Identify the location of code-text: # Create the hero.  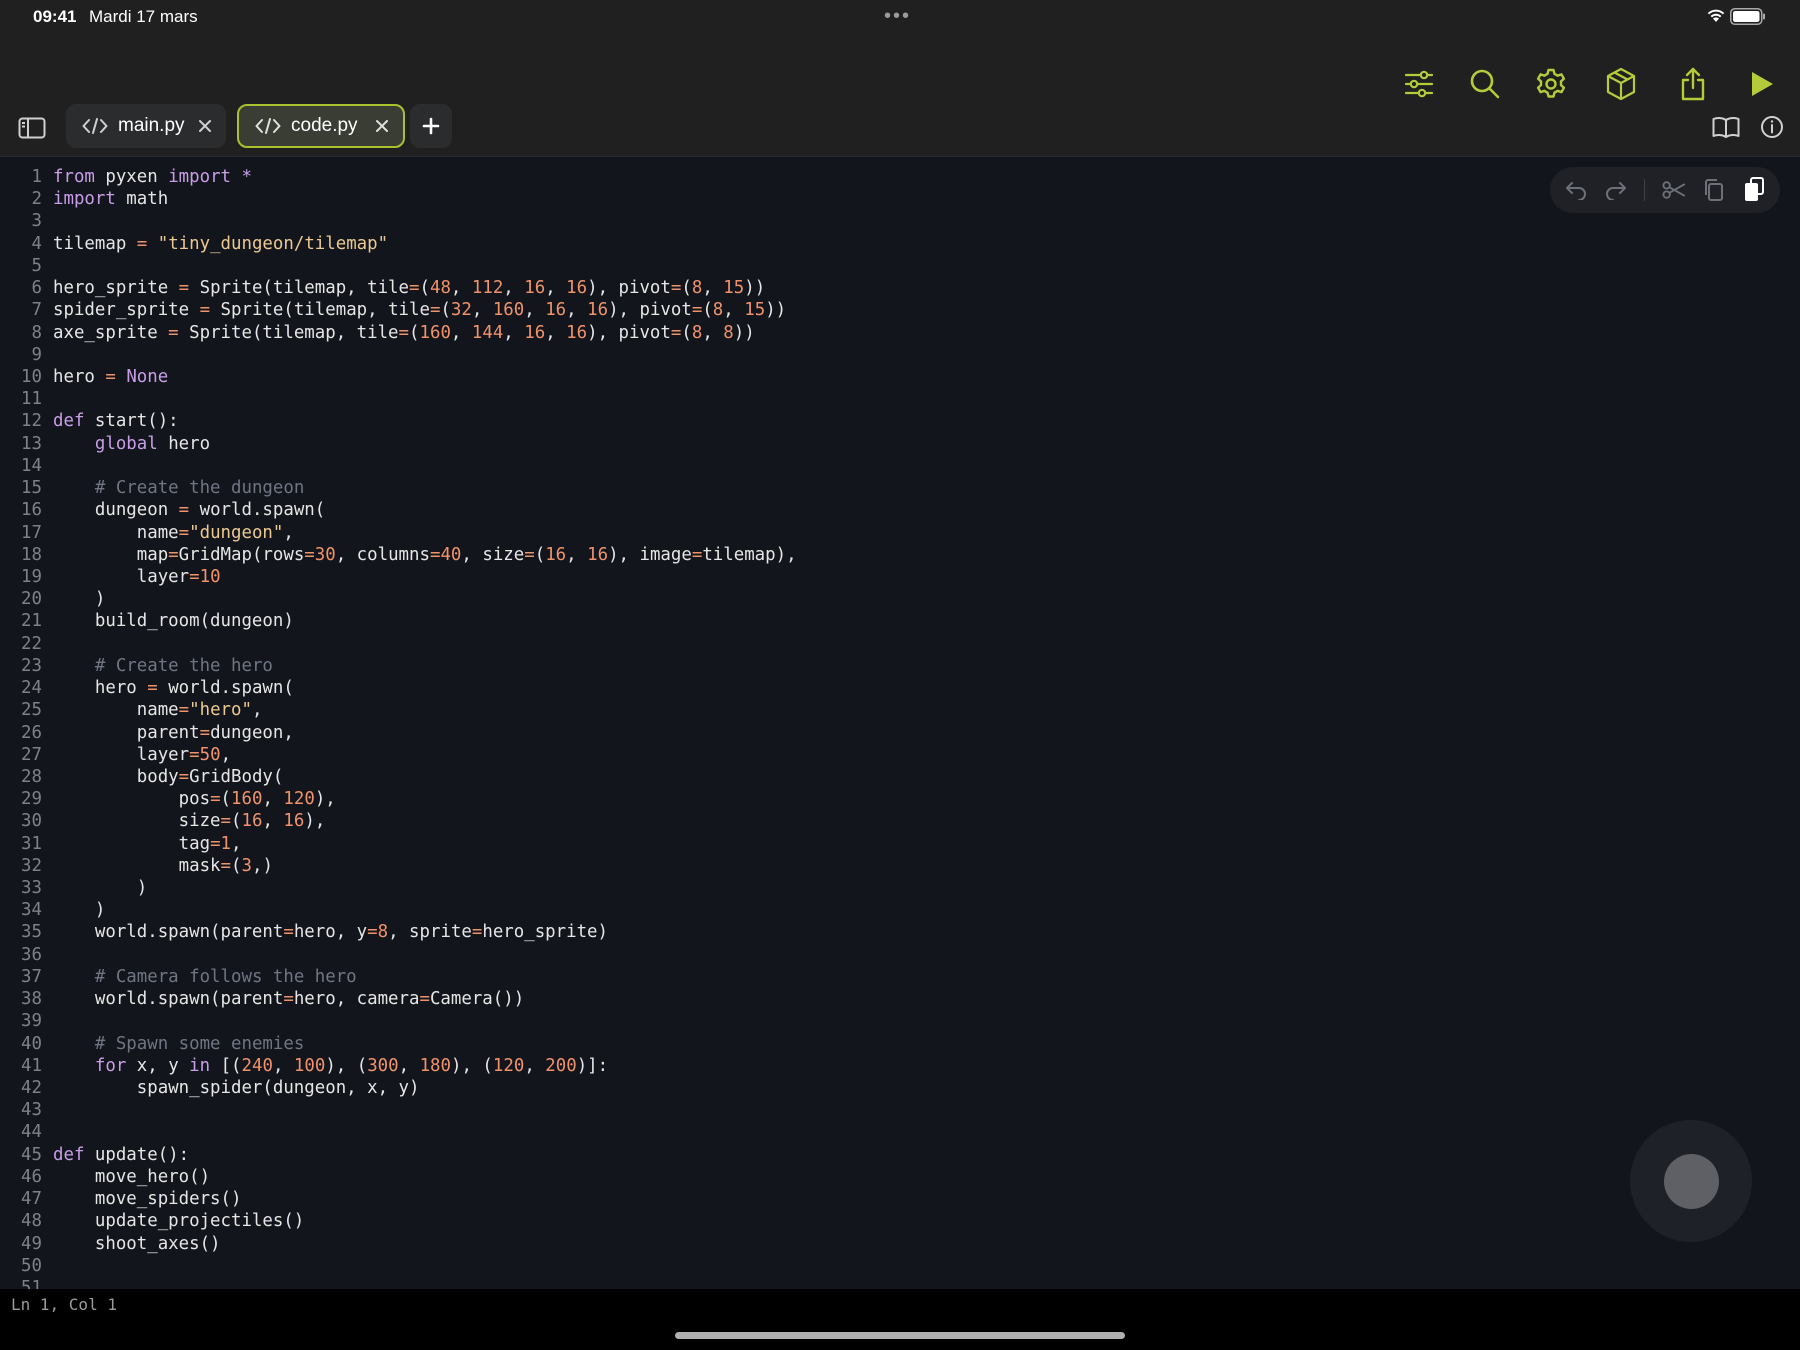
(163, 666).